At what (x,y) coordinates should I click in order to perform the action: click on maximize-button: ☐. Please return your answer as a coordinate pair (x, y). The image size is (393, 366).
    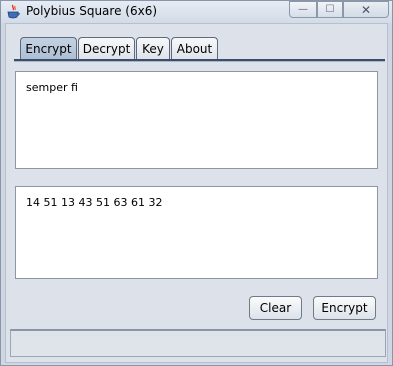
    Looking at the image, I should click on (330, 9).